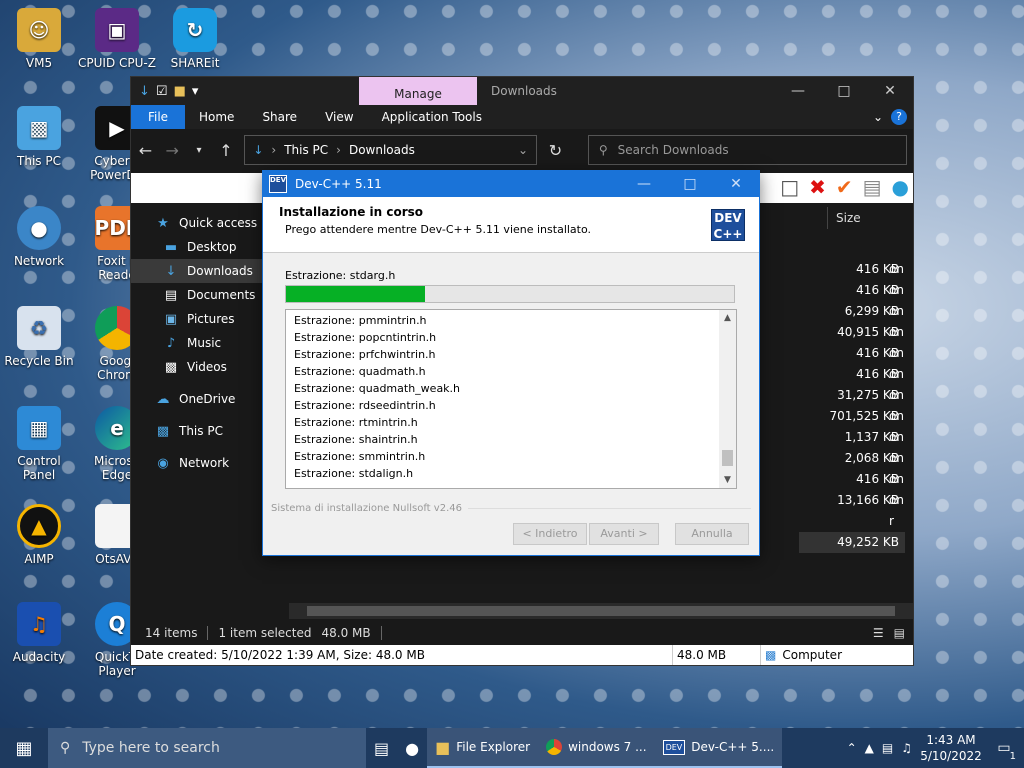 Image resolution: width=1024 pixels, height=768 pixels. Describe the element at coordinates (849, 395) in the screenshot. I see `table-row: 31,275 KB` at that location.